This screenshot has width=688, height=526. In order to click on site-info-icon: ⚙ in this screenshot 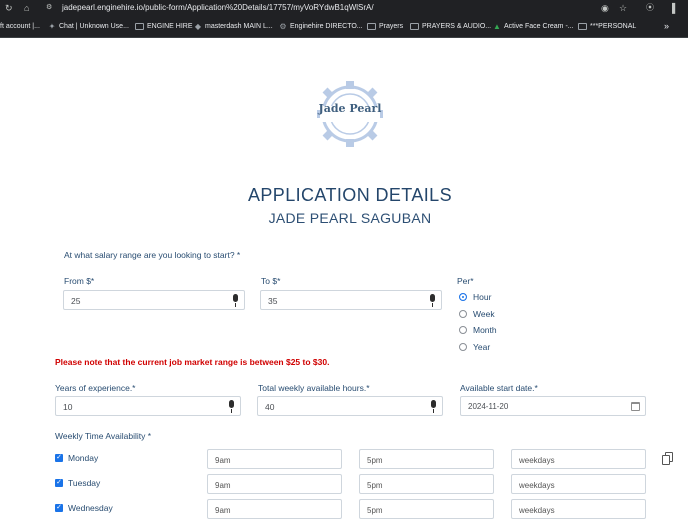, I will do `click(49, 8)`.